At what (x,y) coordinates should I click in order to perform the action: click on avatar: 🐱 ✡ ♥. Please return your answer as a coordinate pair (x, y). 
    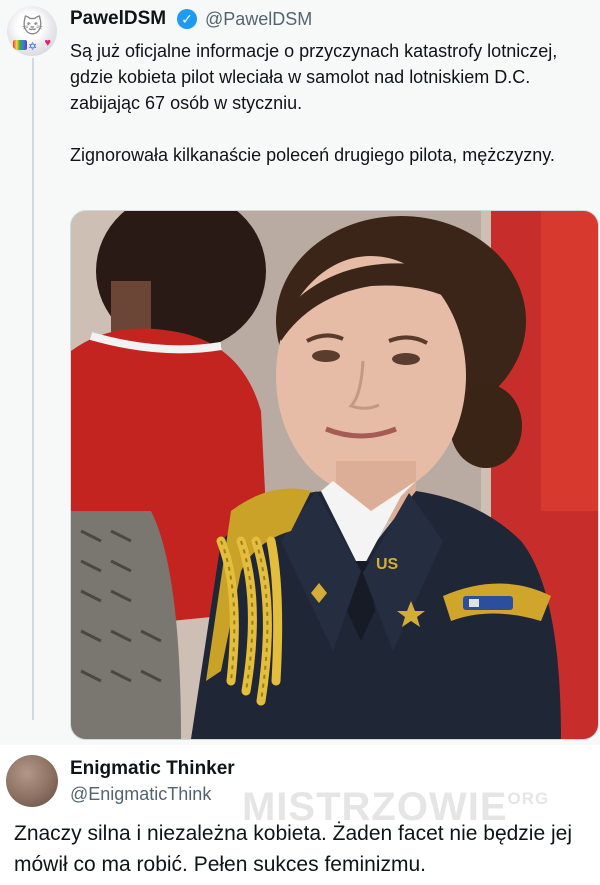
    Looking at the image, I should click on (32, 31).